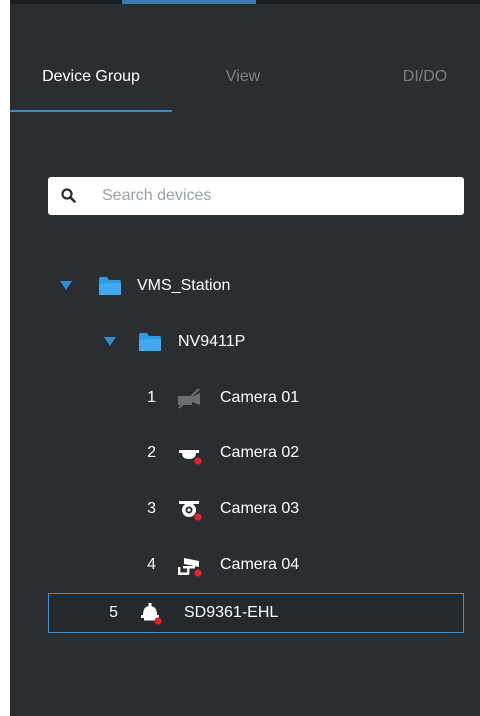  What do you see at coordinates (91, 111) in the screenshot?
I see `active-tab-indicator` at bounding box center [91, 111].